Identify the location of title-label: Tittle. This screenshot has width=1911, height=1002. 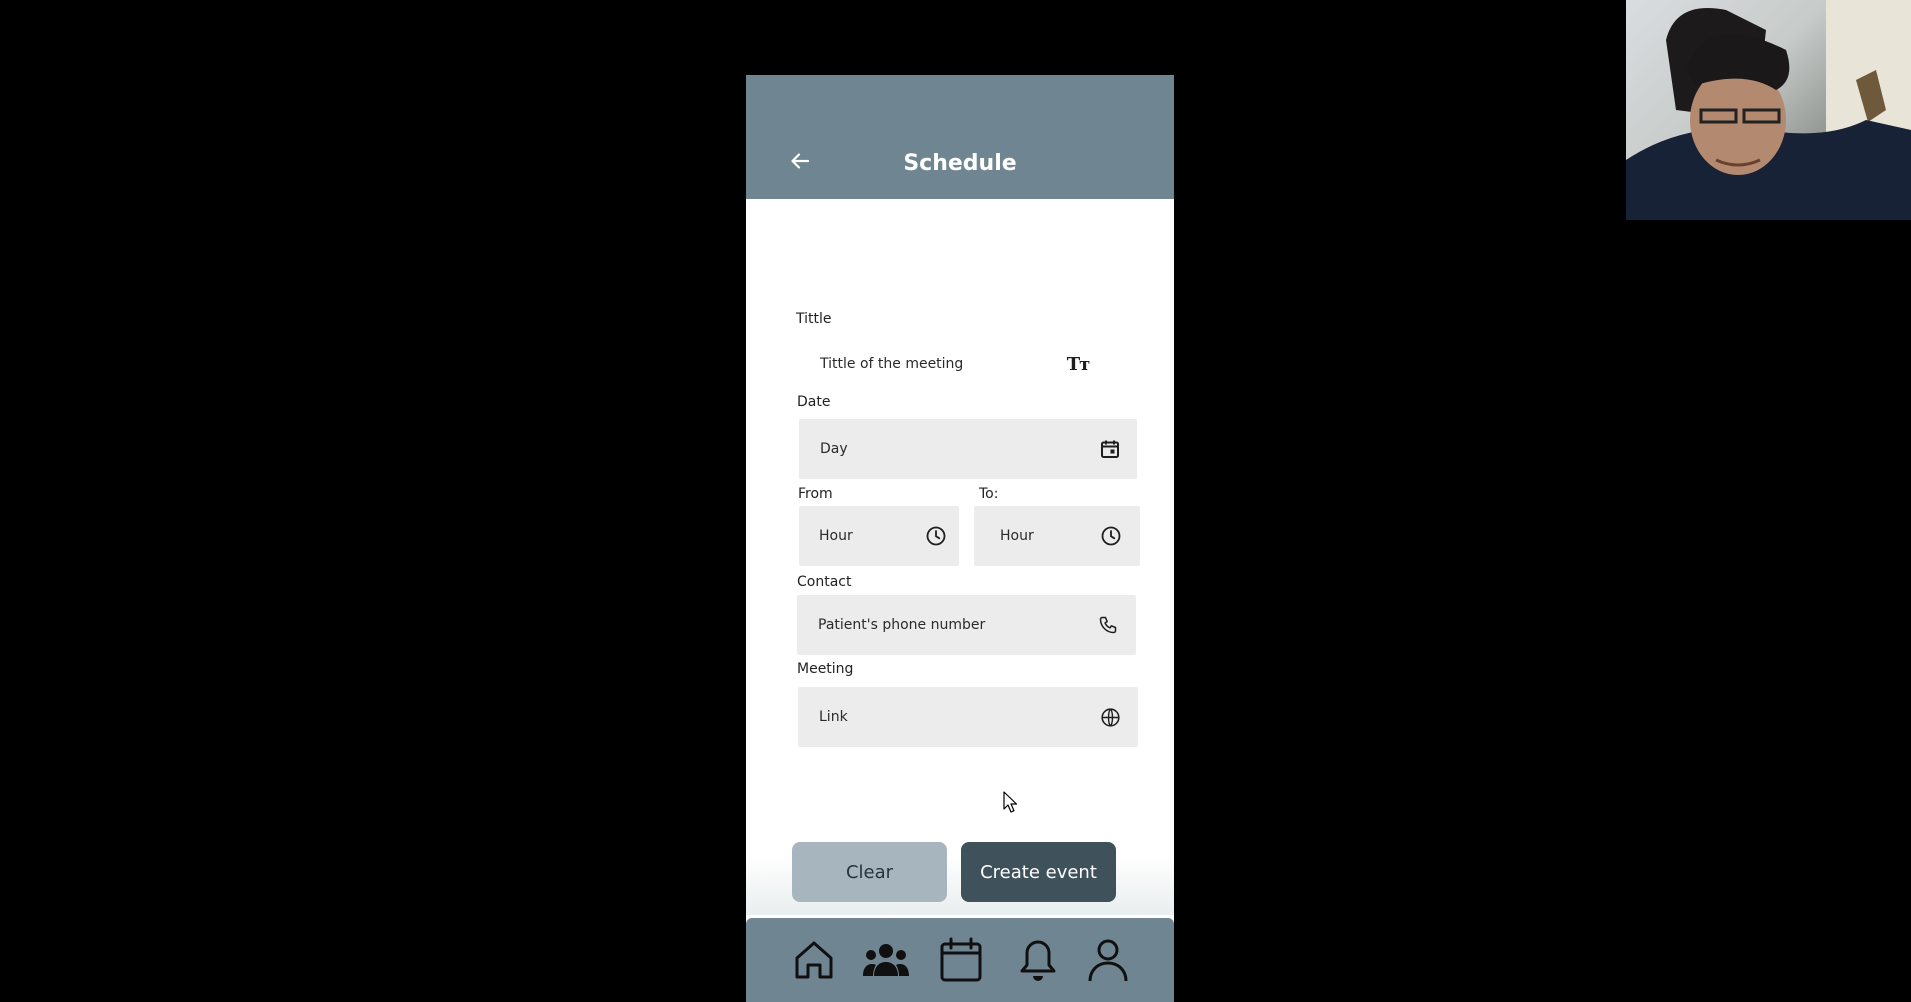
(814, 319).